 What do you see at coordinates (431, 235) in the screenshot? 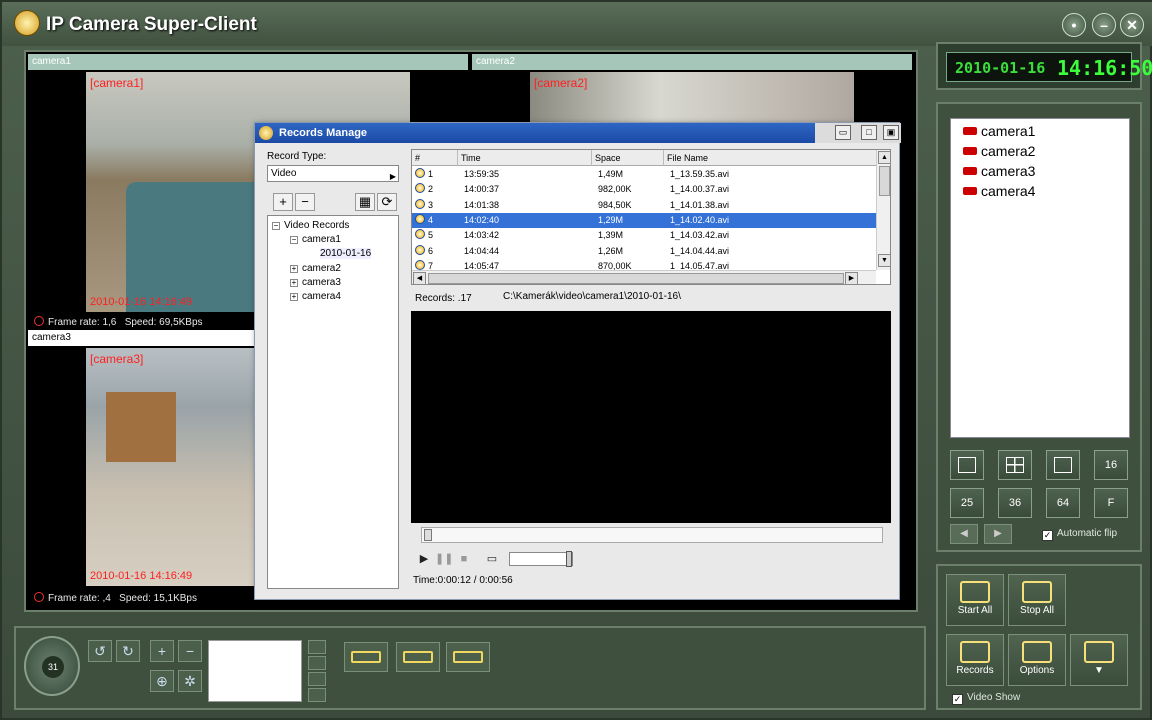
I see `cell-text: 5` at bounding box center [431, 235].